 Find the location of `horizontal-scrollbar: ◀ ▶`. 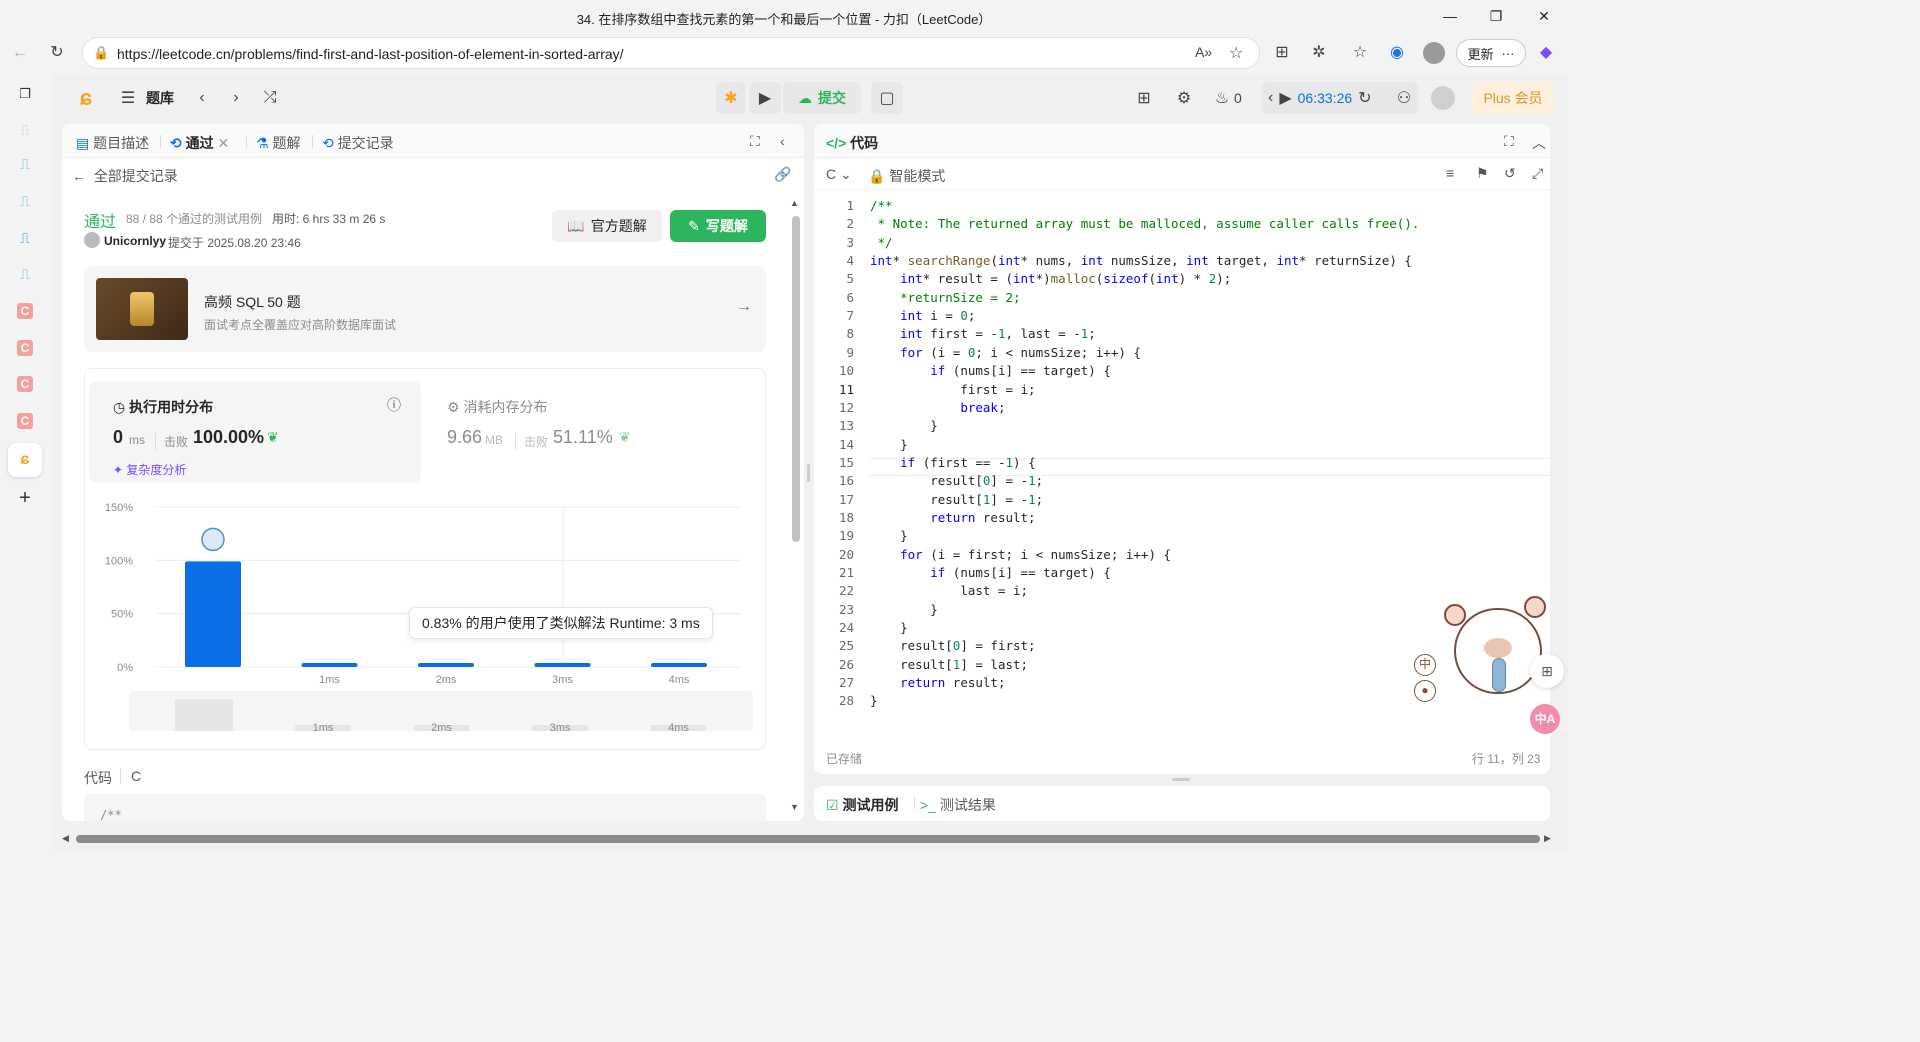

horizontal-scrollbar: ◀ ▶ is located at coordinates (807, 839).